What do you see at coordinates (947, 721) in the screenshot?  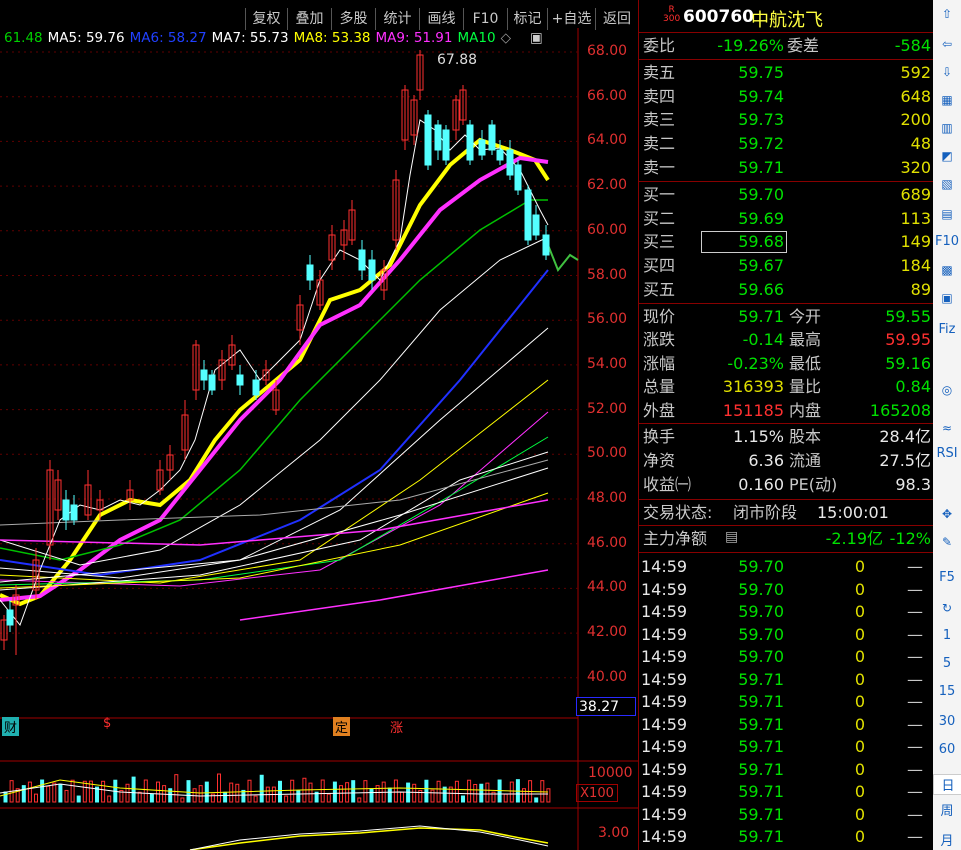 I see `side-btn-7: 30` at bounding box center [947, 721].